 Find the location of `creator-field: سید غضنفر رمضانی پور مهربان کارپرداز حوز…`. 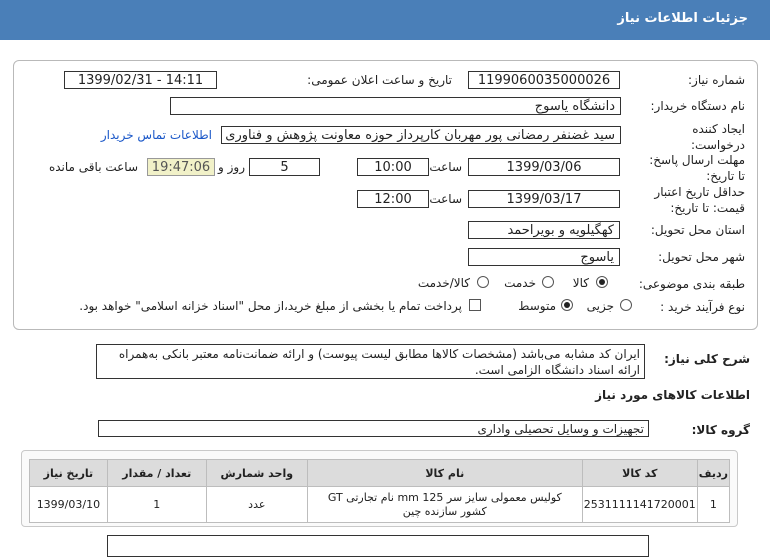

creator-field: سید غضنفر رمضانی پور مهربان کارپرداز حوز… is located at coordinates (421, 135).